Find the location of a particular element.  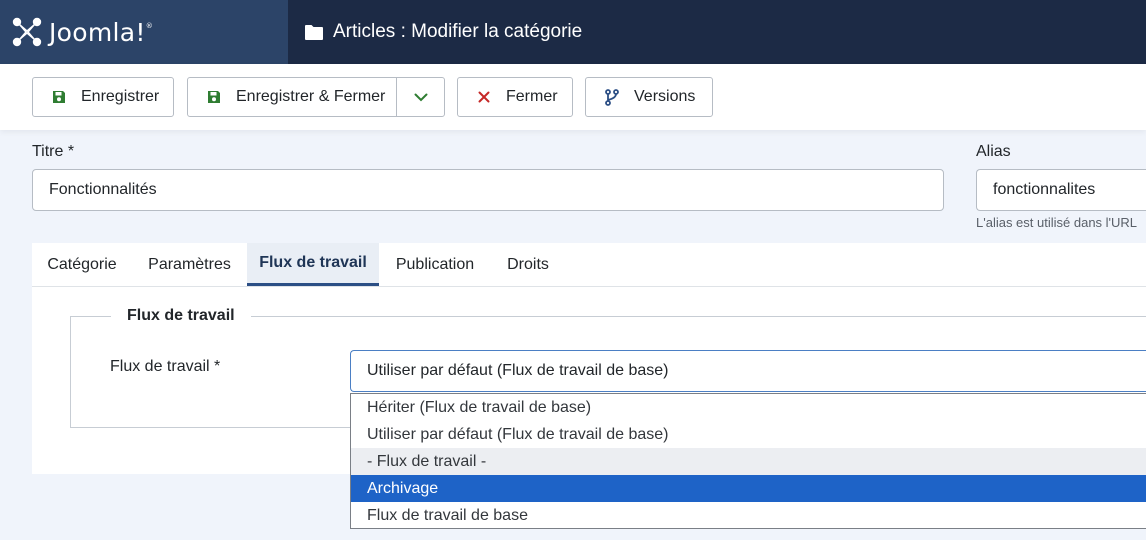

alias-hint: L'alias est utilisé dans l'URL is located at coordinates (1057, 222).